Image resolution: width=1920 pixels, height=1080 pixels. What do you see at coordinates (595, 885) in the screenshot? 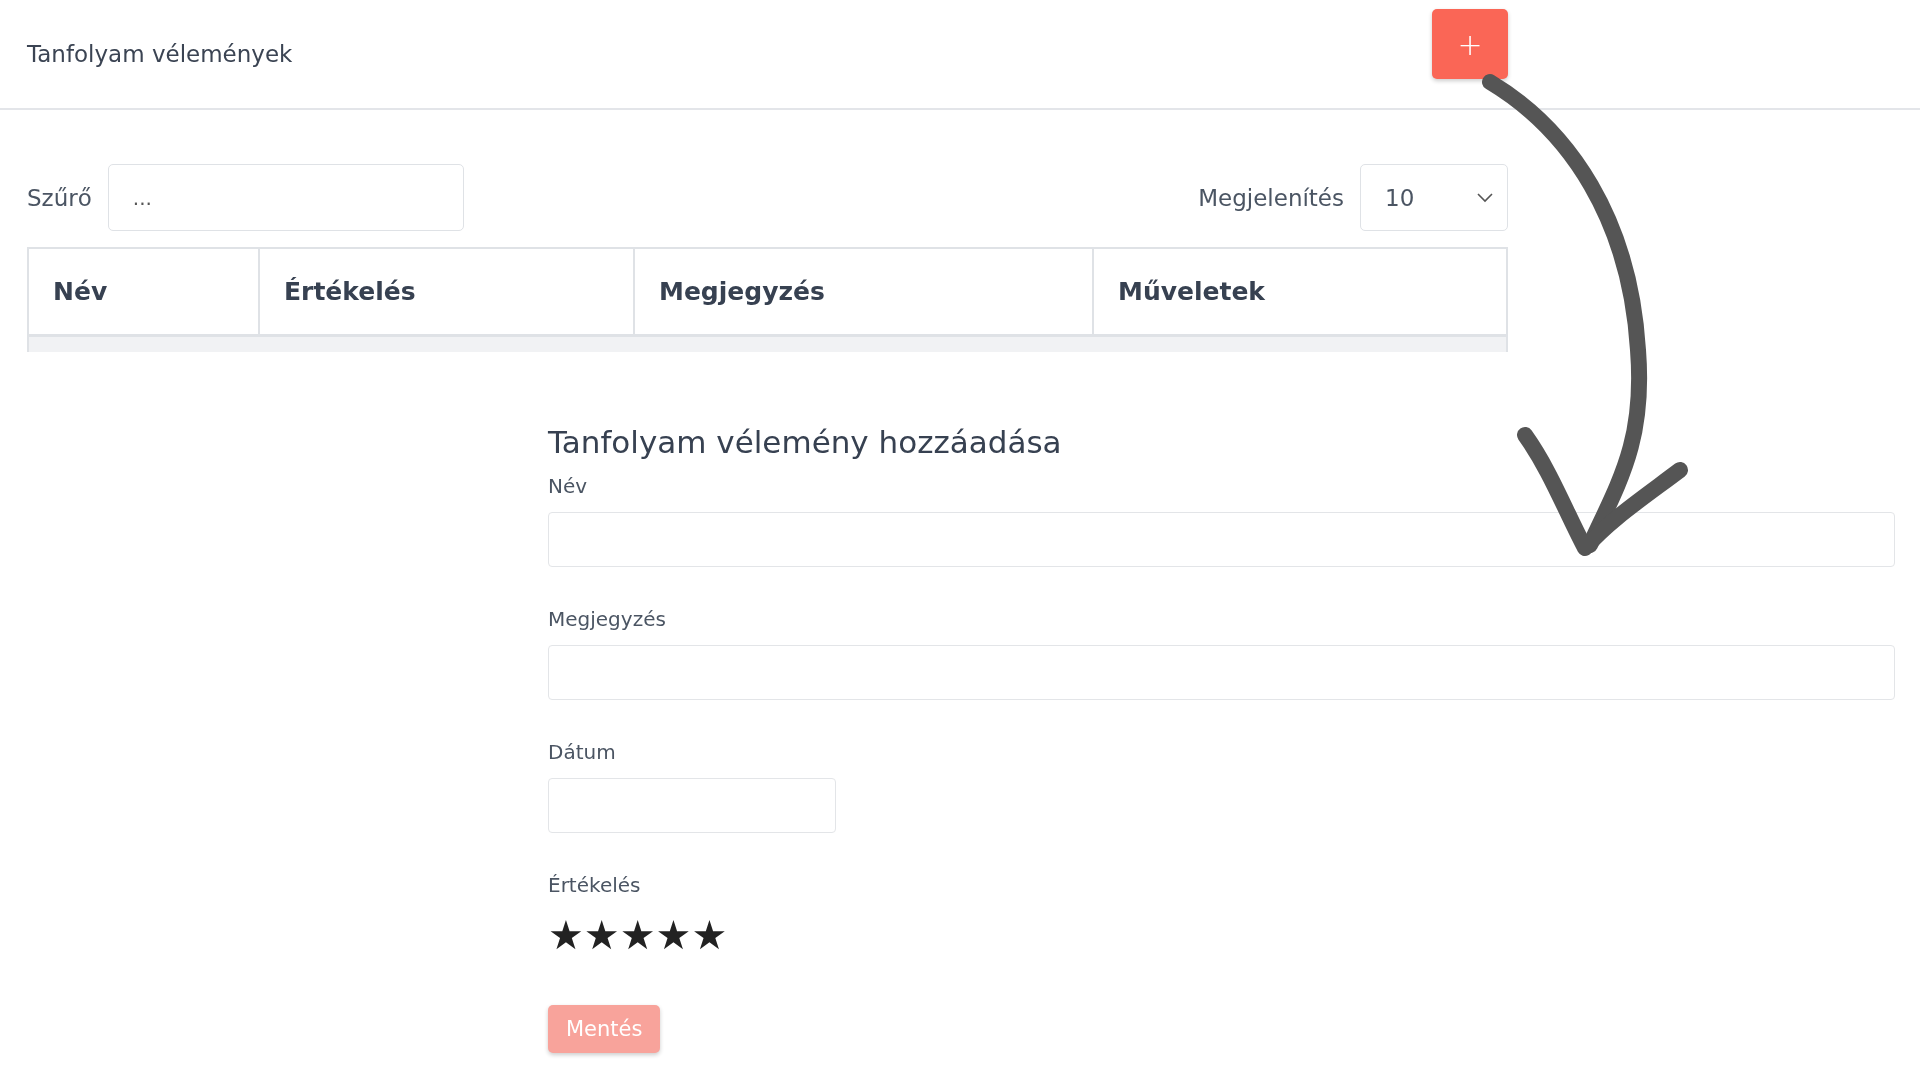
I see `field-label: Értékelés` at bounding box center [595, 885].